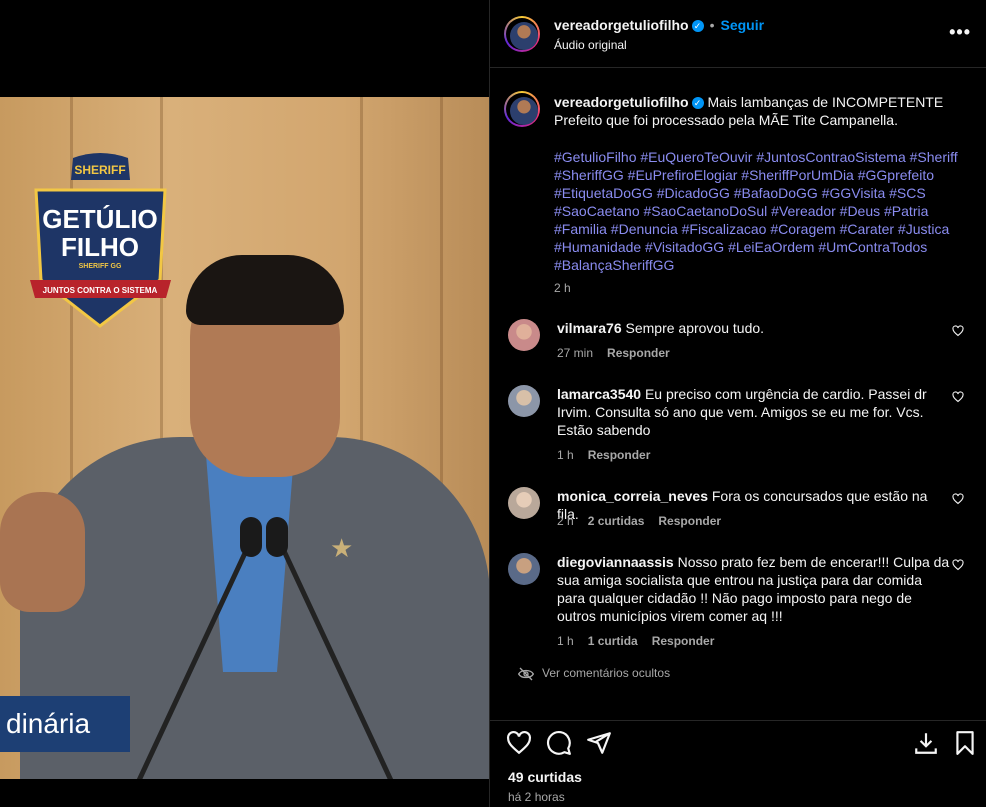 The height and width of the screenshot is (807, 986). I want to click on hidden-comments-toggle: Ver comentários ocultos, so click(594, 673).